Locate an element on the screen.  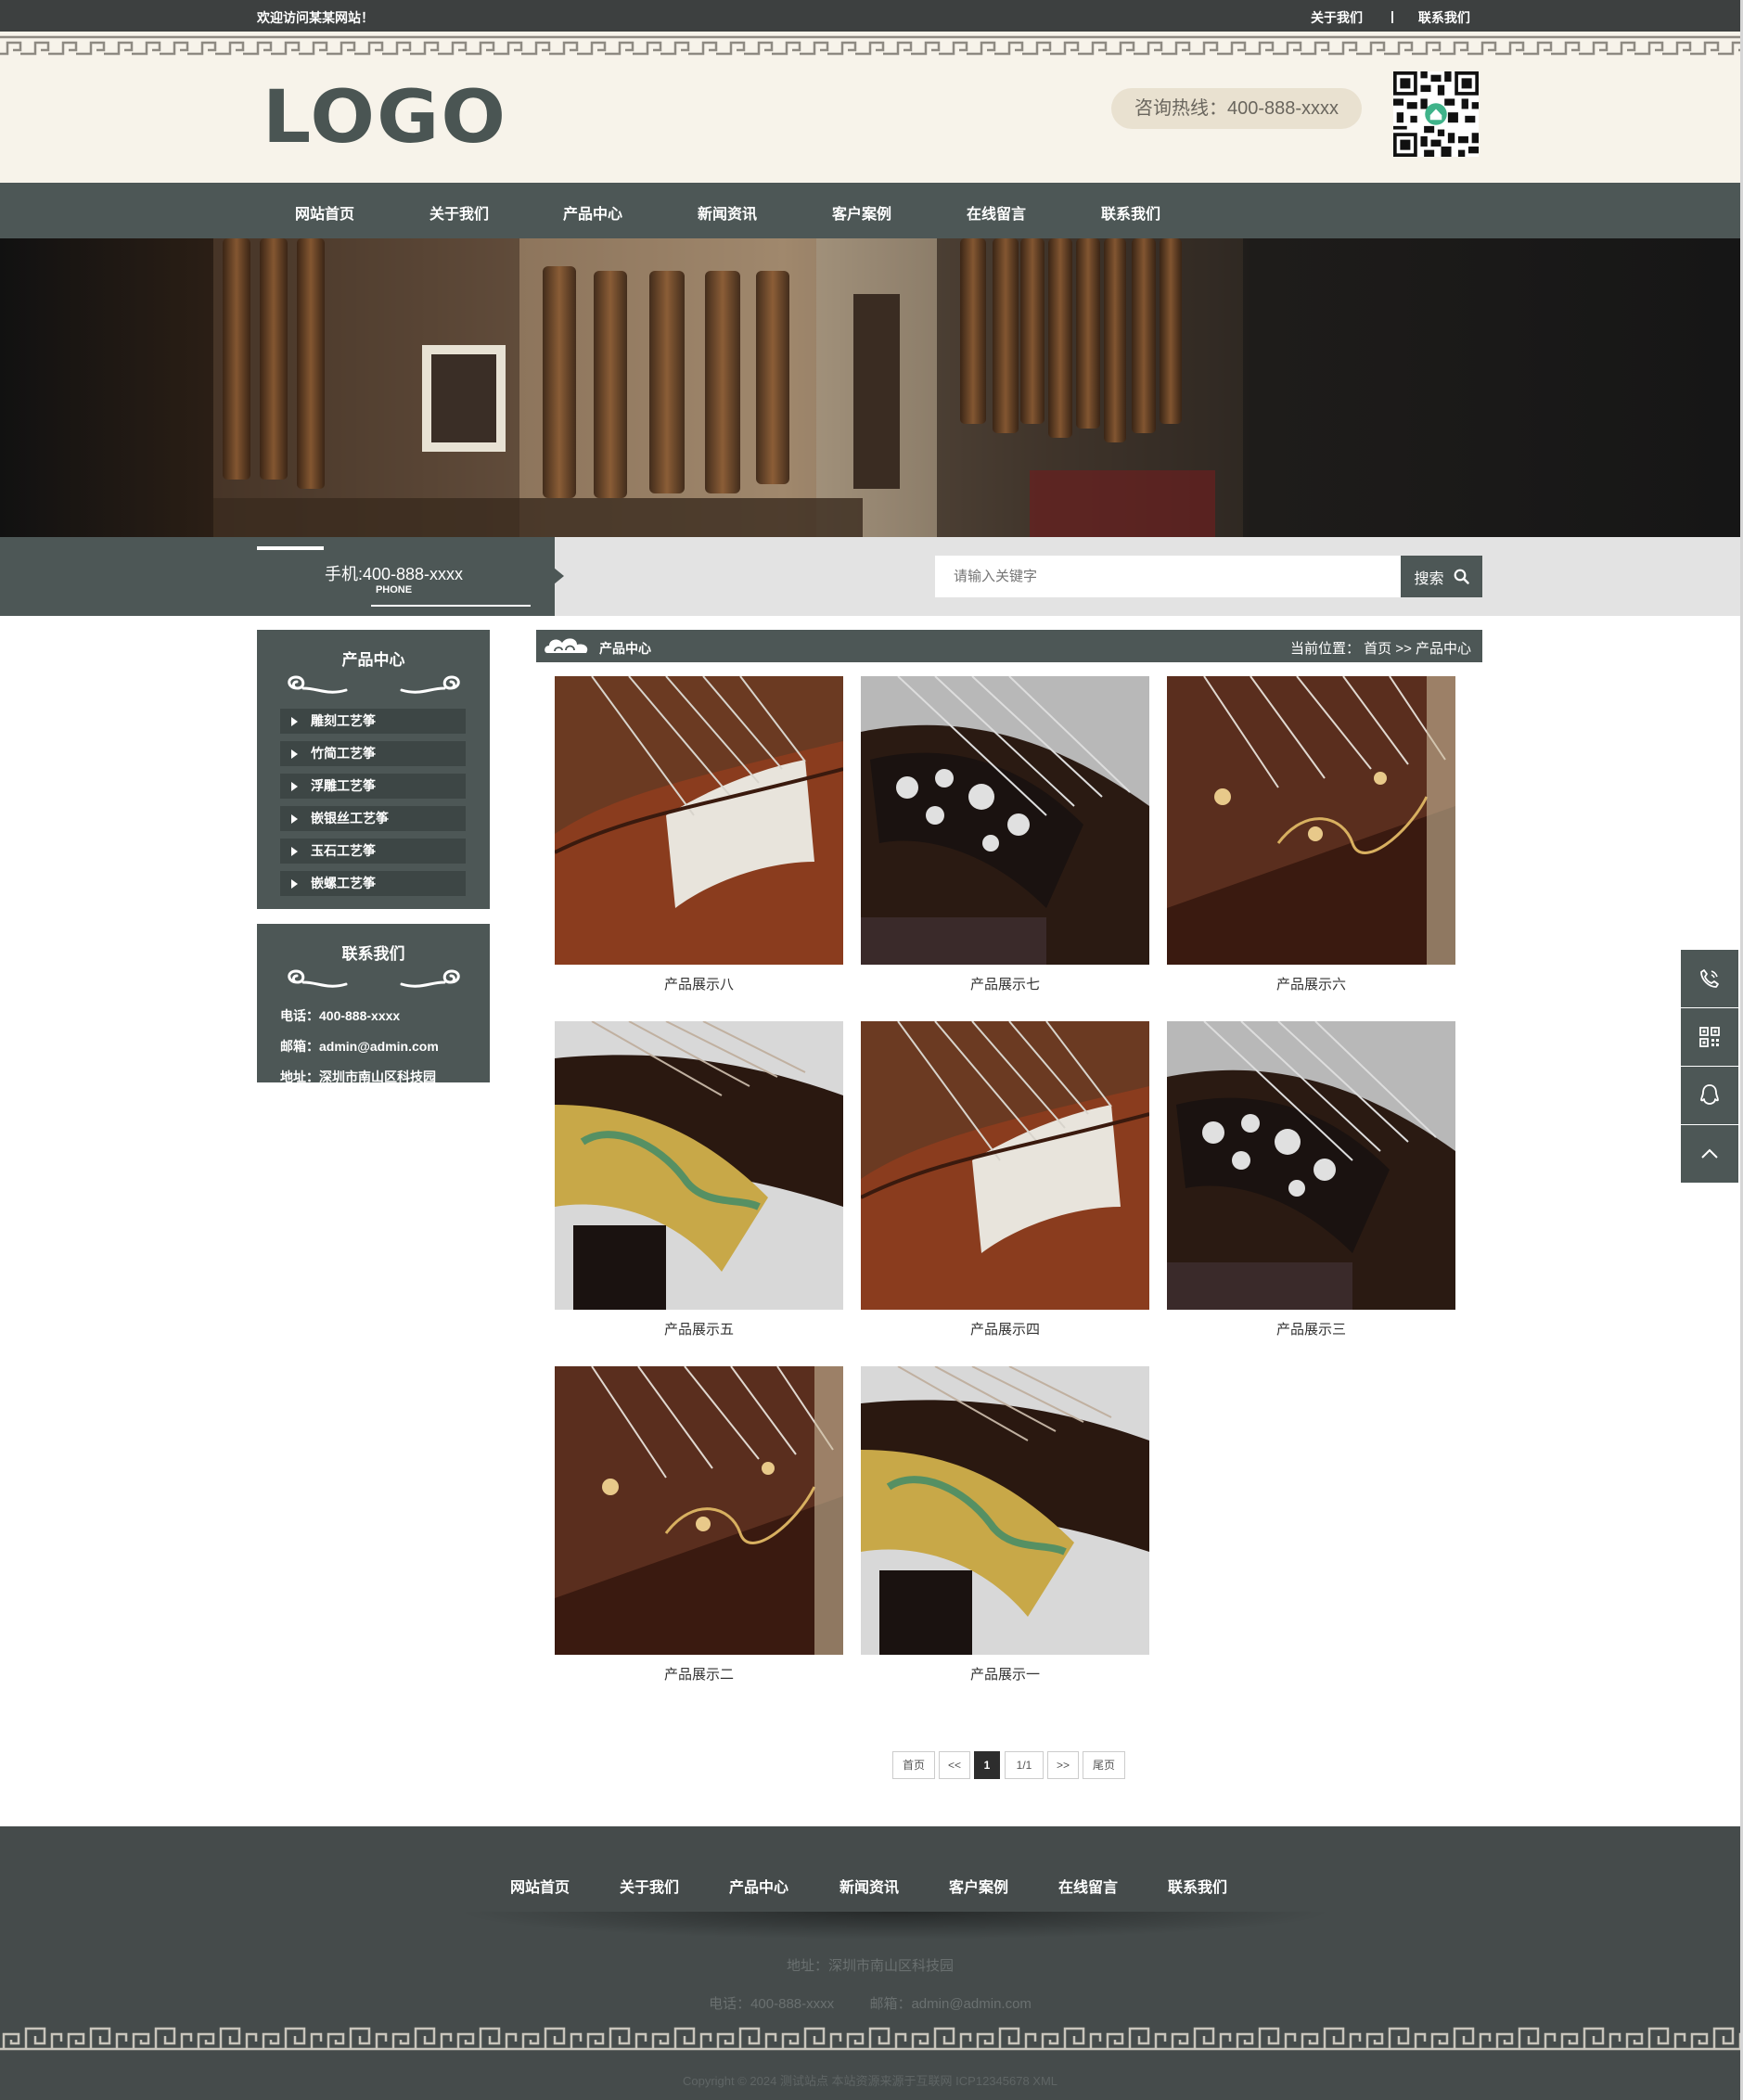
contact-email: 邮箱：admin@admin.com is located at coordinates (359, 1046).